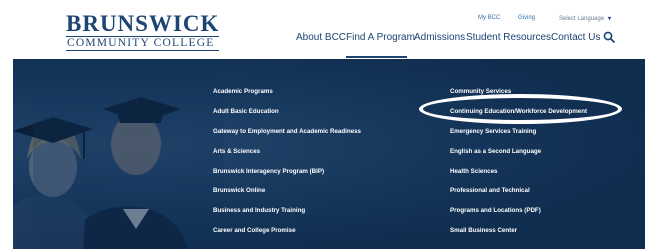 The height and width of the screenshot is (249, 665). I want to click on logo-subtitle: COMMUNITY COLLEGE, so click(143, 43).